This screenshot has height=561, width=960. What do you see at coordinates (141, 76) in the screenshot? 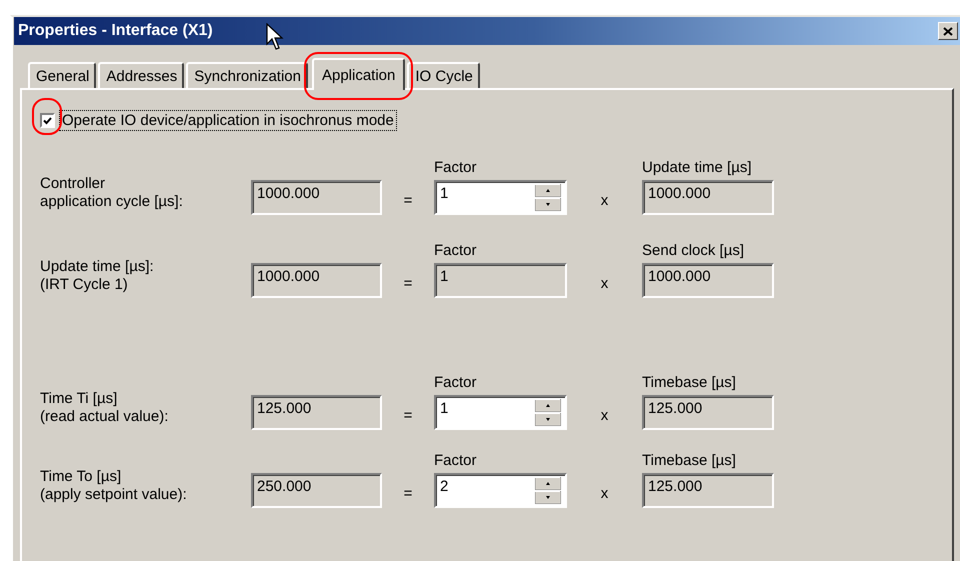
I see `tab: Addresses` at bounding box center [141, 76].